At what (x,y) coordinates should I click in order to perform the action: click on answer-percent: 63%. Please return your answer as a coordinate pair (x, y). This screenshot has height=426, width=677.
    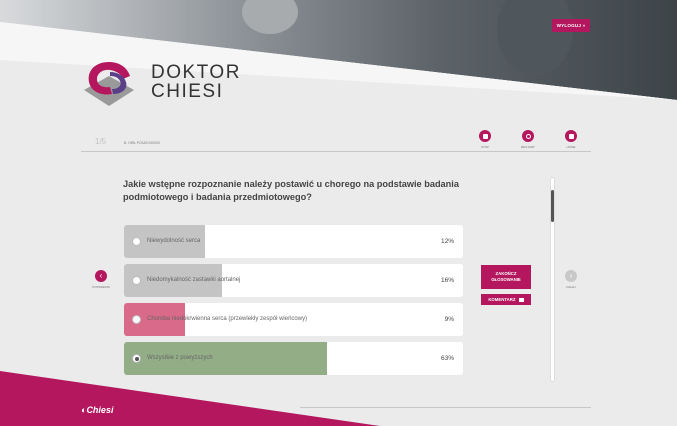
    Looking at the image, I should click on (447, 358).